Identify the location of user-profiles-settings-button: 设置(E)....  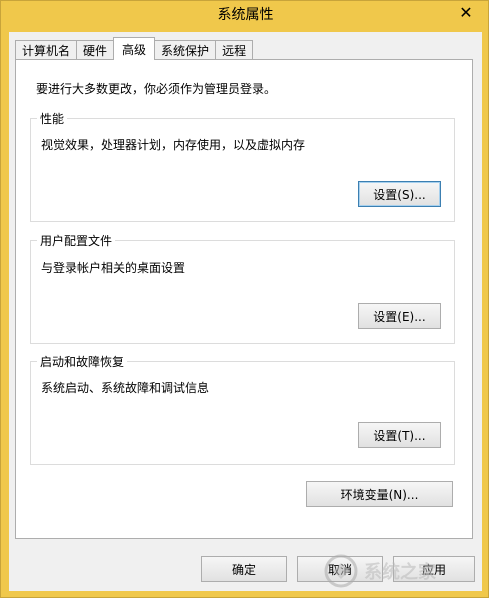
(399, 316).